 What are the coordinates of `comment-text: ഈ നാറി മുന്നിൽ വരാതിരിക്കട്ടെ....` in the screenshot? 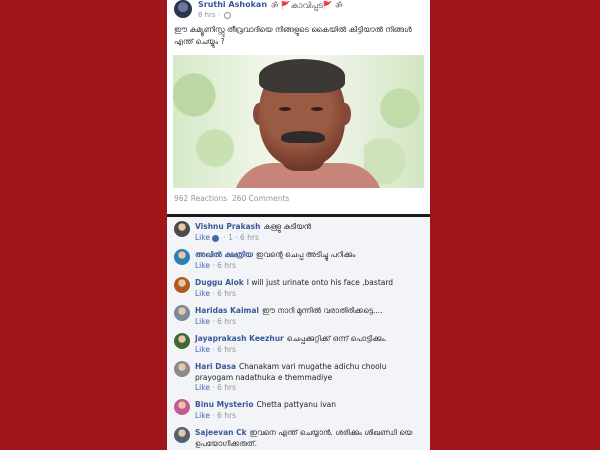 It's located at (322, 310).